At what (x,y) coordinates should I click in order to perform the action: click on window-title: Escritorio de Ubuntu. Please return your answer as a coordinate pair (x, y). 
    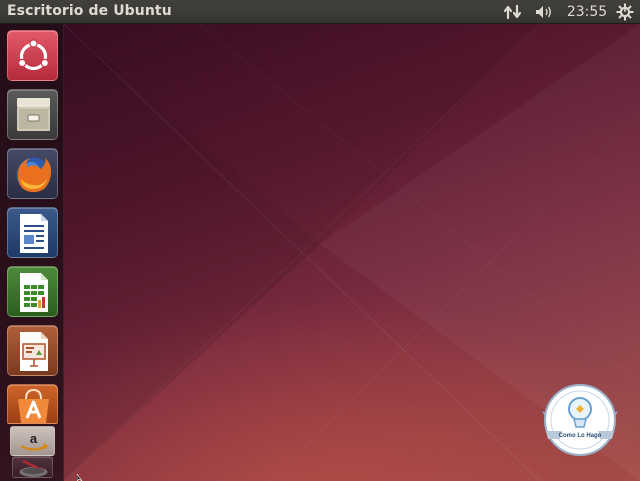
    Looking at the image, I should click on (89, 11).